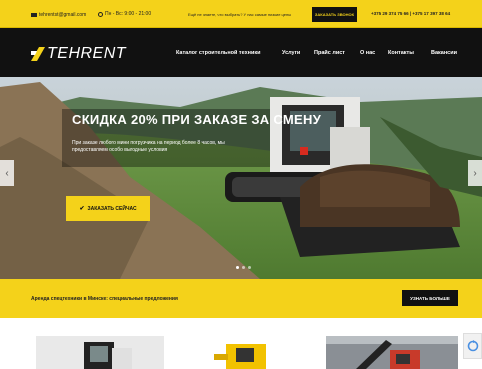 Image resolution: width=482 pixels, height=369 pixels. What do you see at coordinates (367, 53) in the screenshot?
I see `nav-item-about: О нас` at bounding box center [367, 53].